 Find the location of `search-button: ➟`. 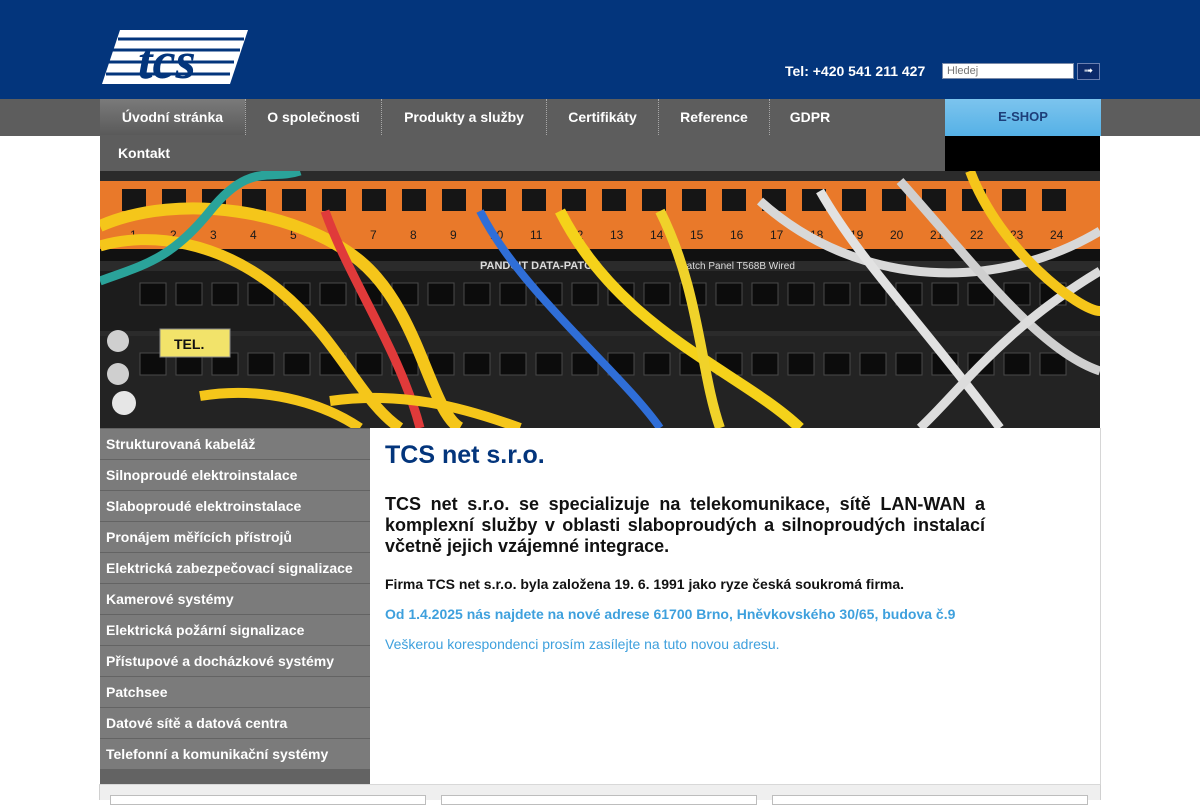

search-button: ➟ is located at coordinates (1088, 71).